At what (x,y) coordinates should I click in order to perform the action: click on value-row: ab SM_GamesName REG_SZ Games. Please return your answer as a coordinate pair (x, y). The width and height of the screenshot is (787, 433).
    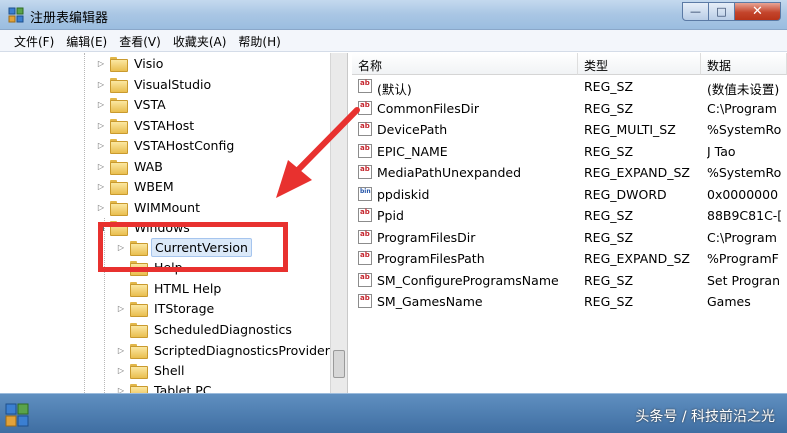
    Looking at the image, I should click on (569, 302).